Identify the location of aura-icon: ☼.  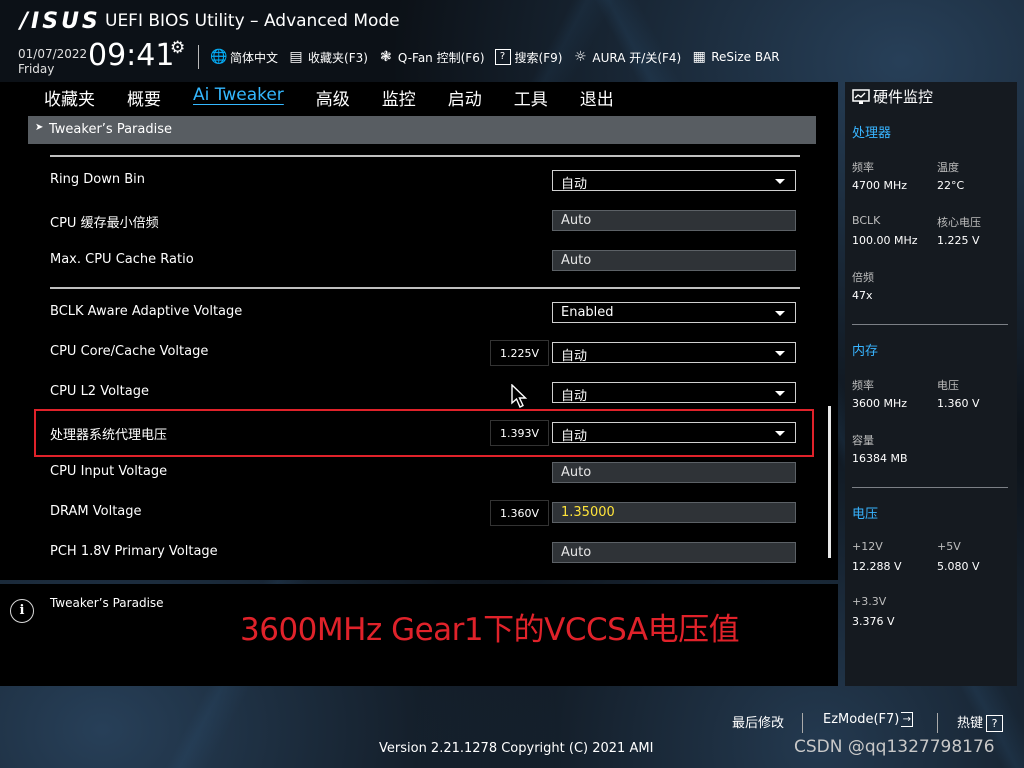
(580, 57).